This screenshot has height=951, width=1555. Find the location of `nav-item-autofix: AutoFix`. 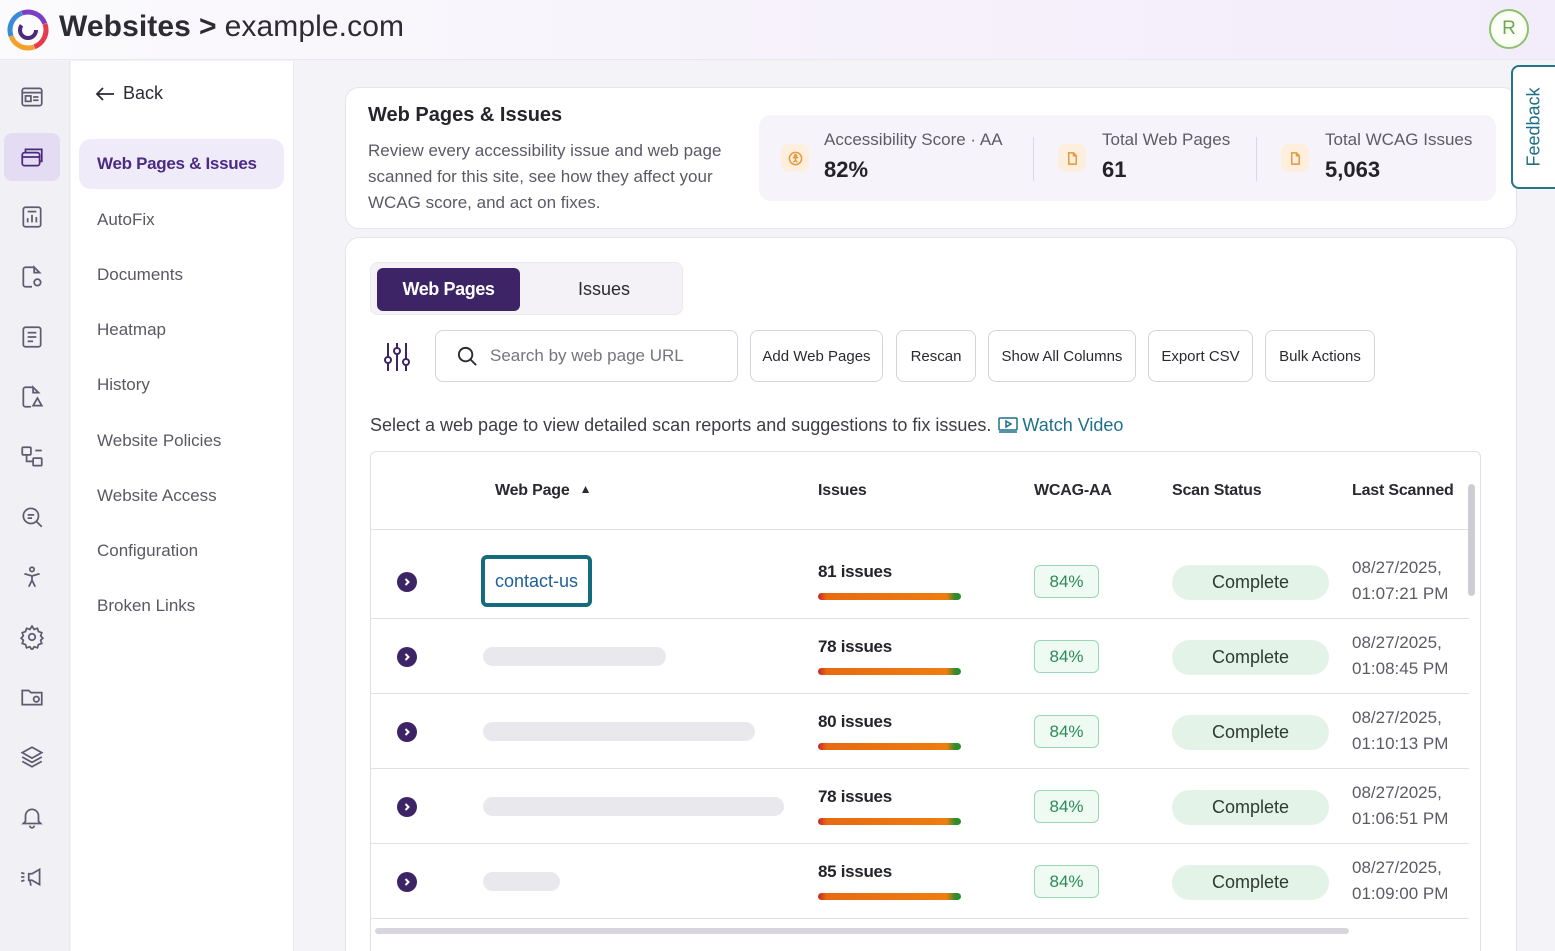

nav-item-autofix: AutoFix is located at coordinates (181, 220).